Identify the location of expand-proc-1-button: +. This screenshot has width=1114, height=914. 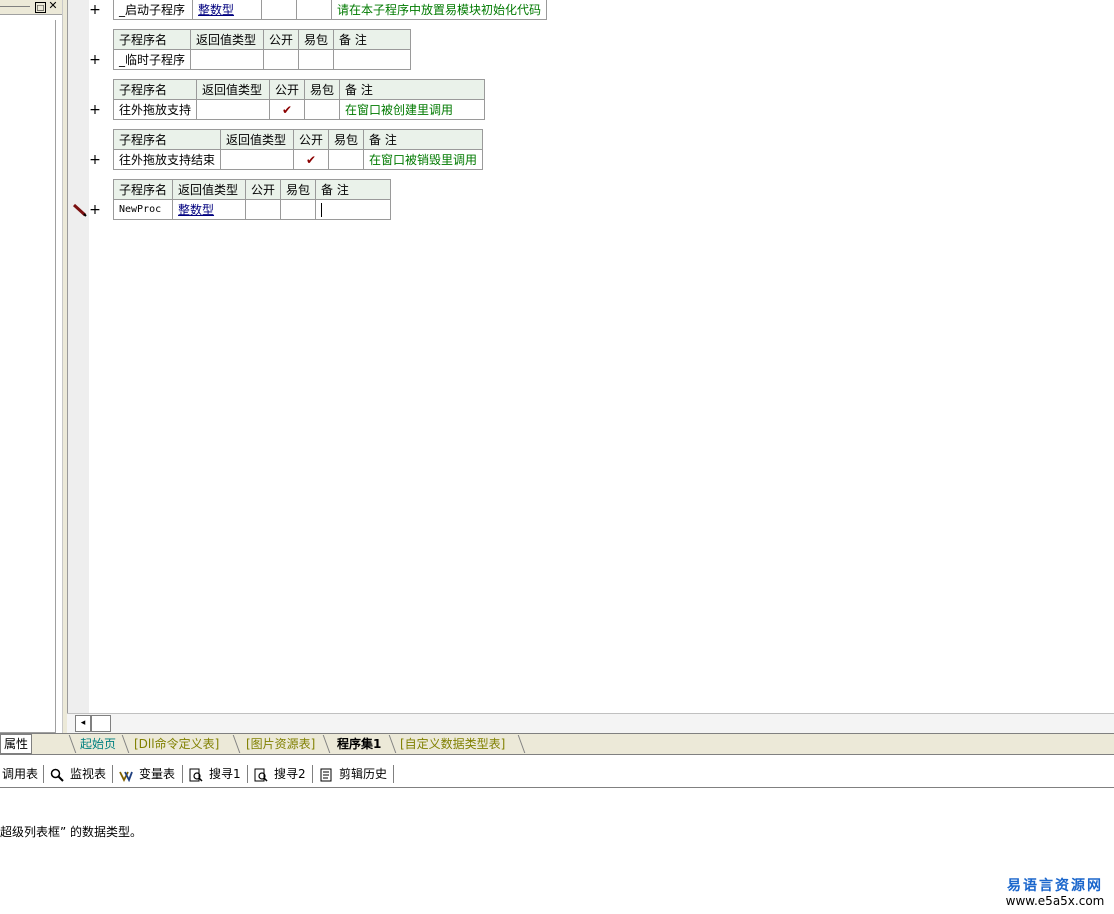
(95, 10).